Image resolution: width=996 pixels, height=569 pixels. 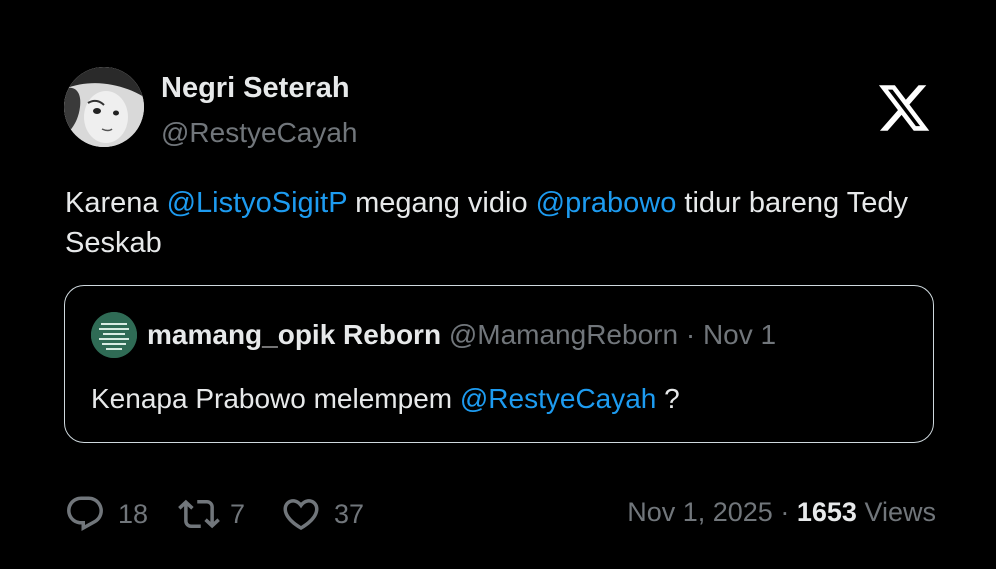 What do you see at coordinates (255, 88) in the screenshot?
I see `author-display-name: Negri Seterah` at bounding box center [255, 88].